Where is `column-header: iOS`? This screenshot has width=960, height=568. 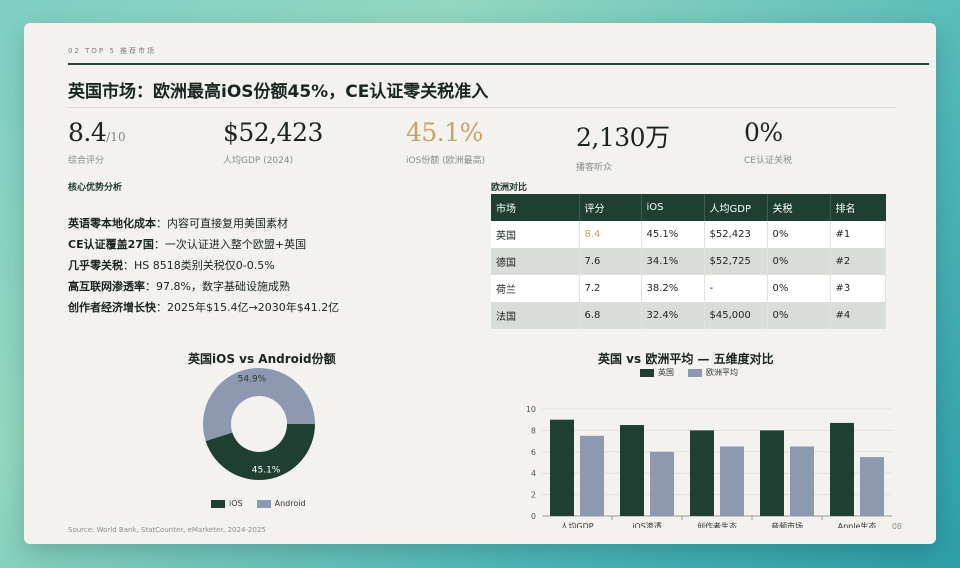
column-header: iOS is located at coordinates (673, 207).